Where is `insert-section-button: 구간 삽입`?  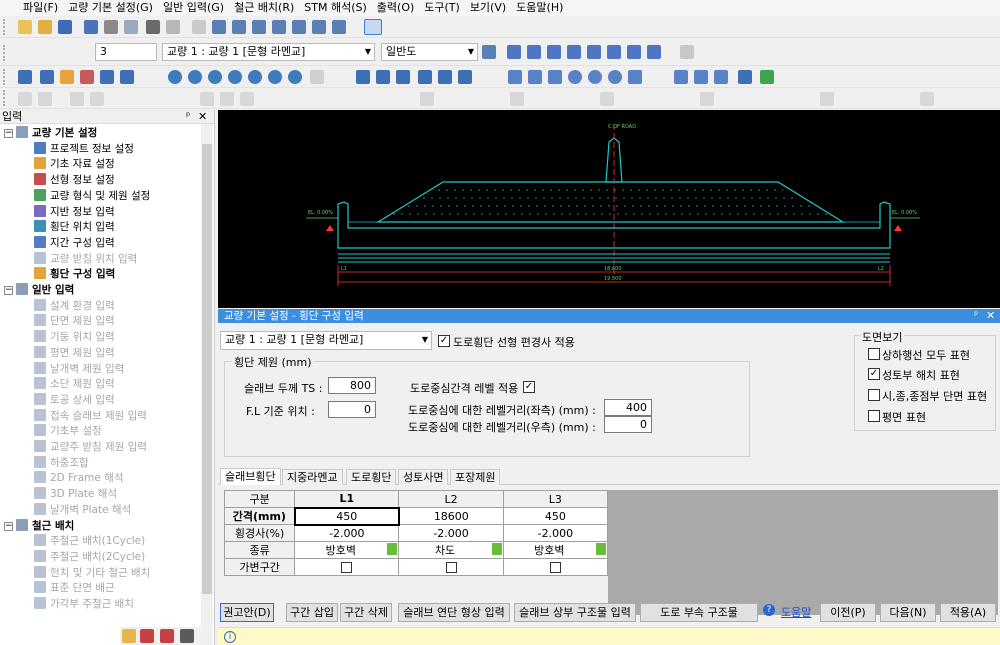 insert-section-button: 구간 삽입 is located at coordinates (312, 612).